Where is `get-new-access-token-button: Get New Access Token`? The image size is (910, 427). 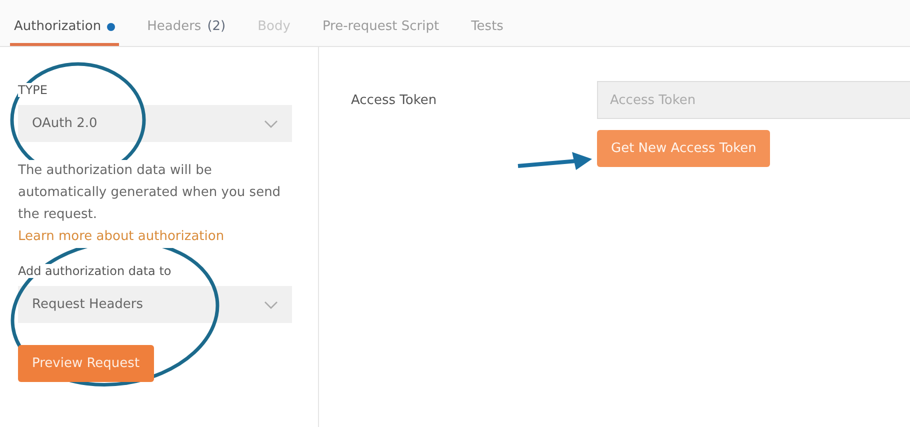 get-new-access-token-button: Get New Access Token is located at coordinates (683, 148).